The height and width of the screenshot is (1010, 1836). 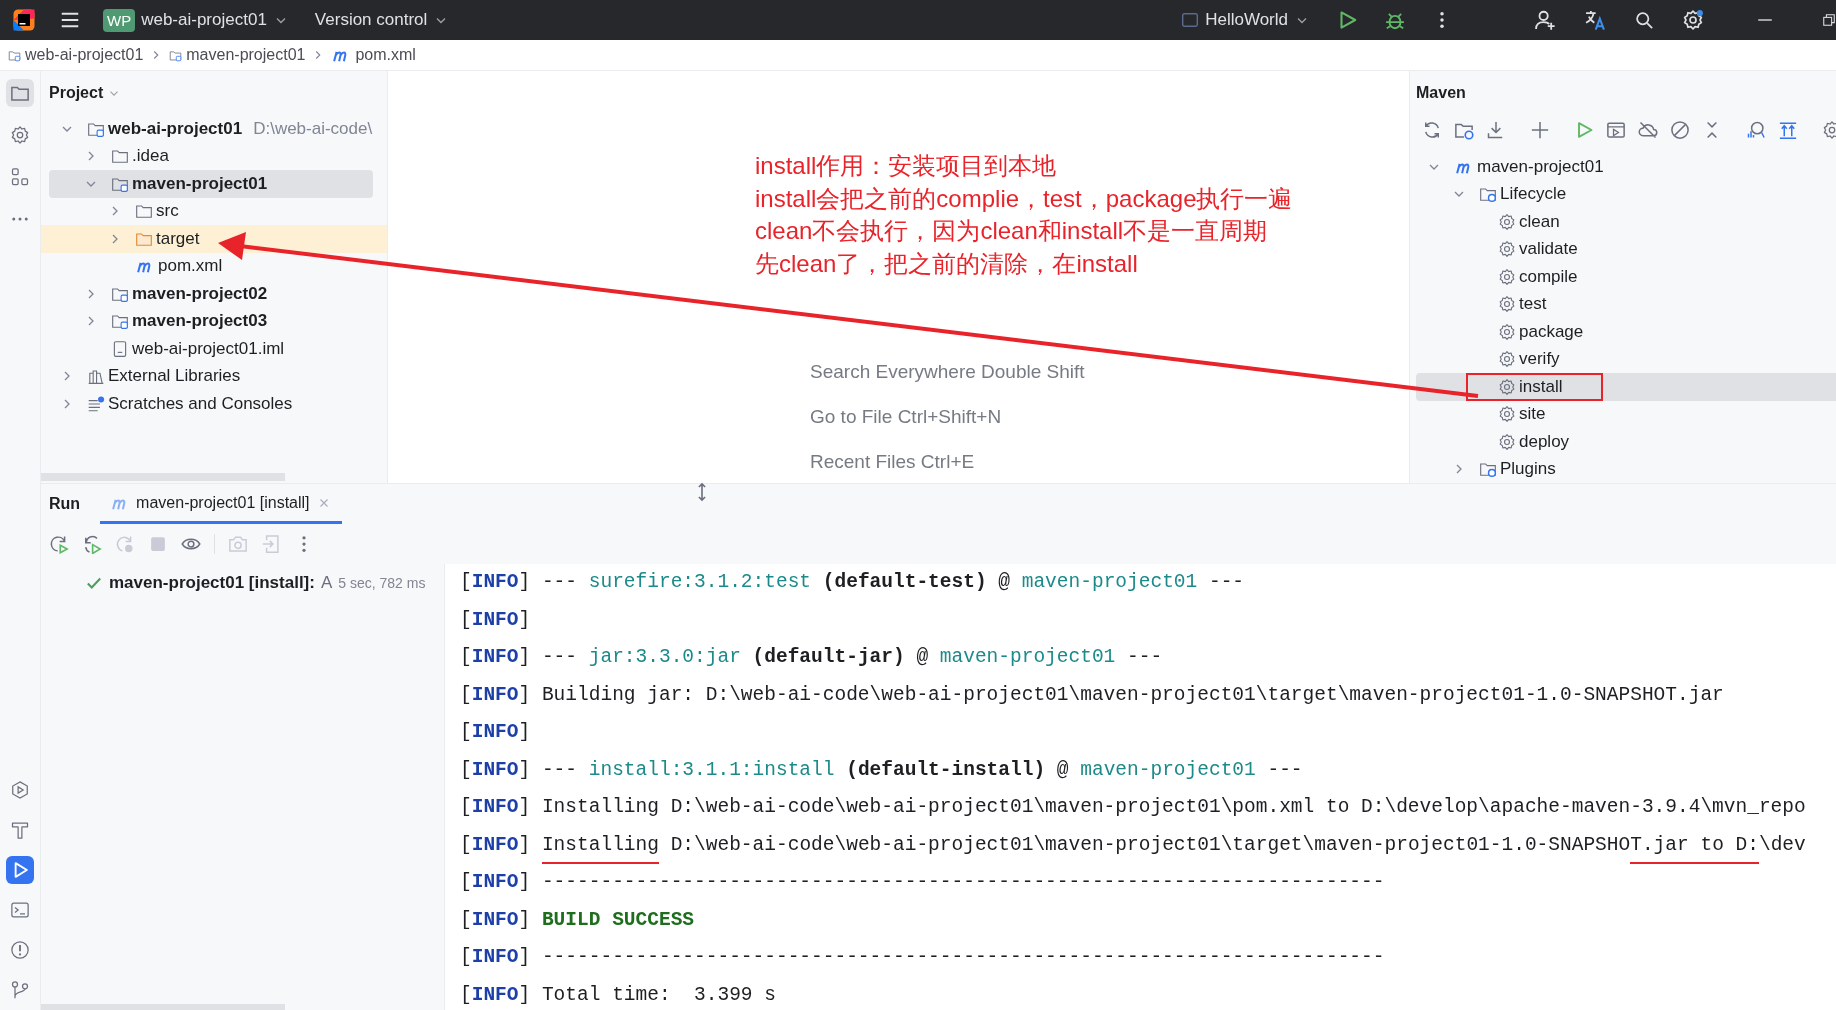 I want to click on tab: maven-project01 [install], so click(x=221, y=504).